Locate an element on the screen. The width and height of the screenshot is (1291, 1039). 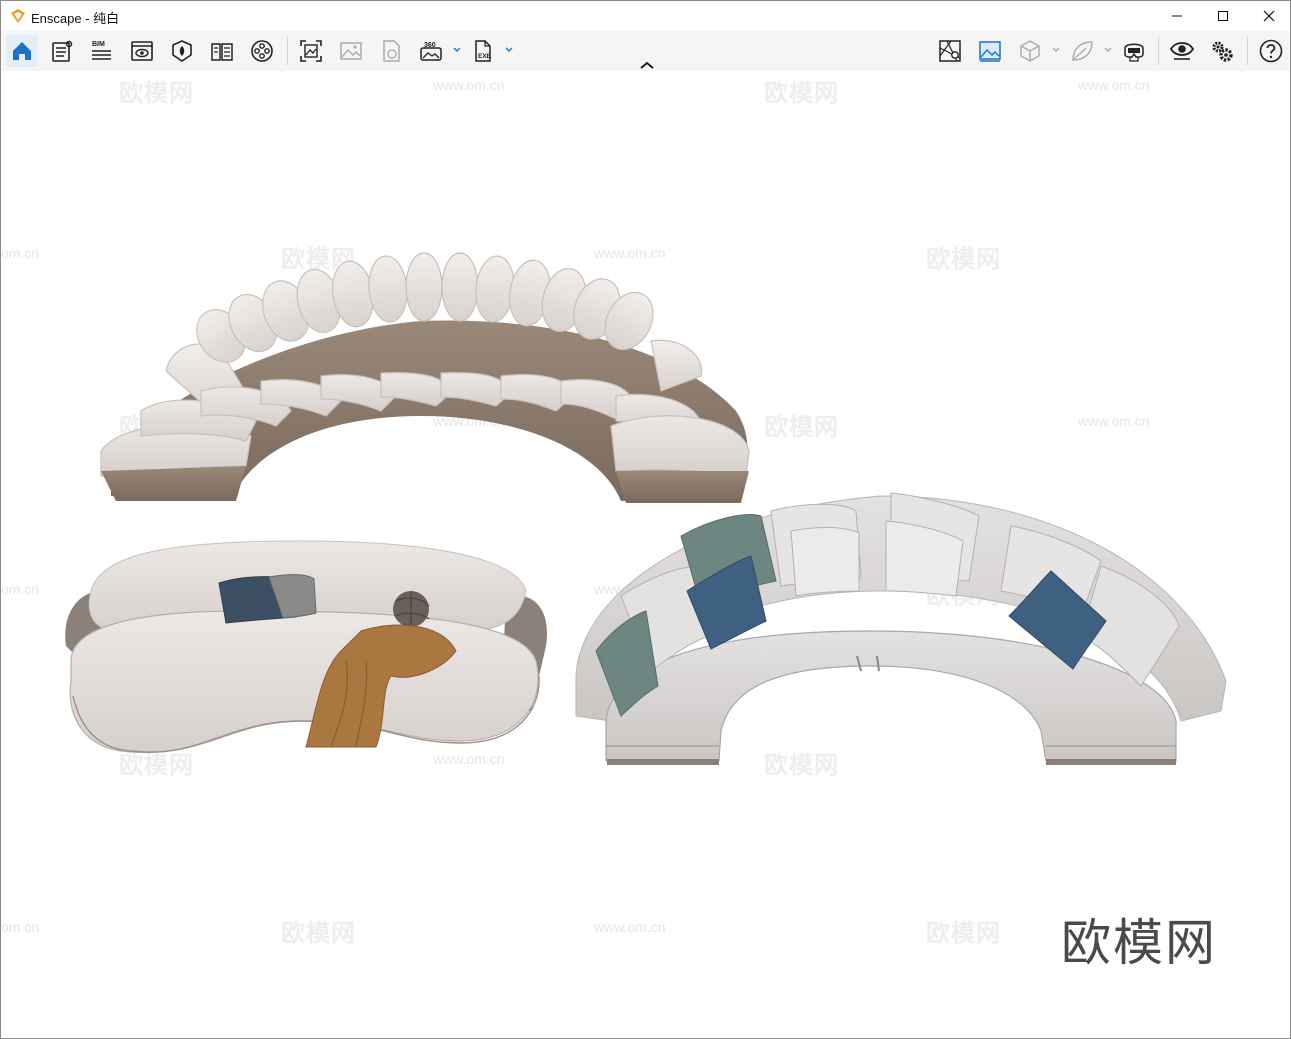
maximize-icon is located at coordinates (1223, 16).